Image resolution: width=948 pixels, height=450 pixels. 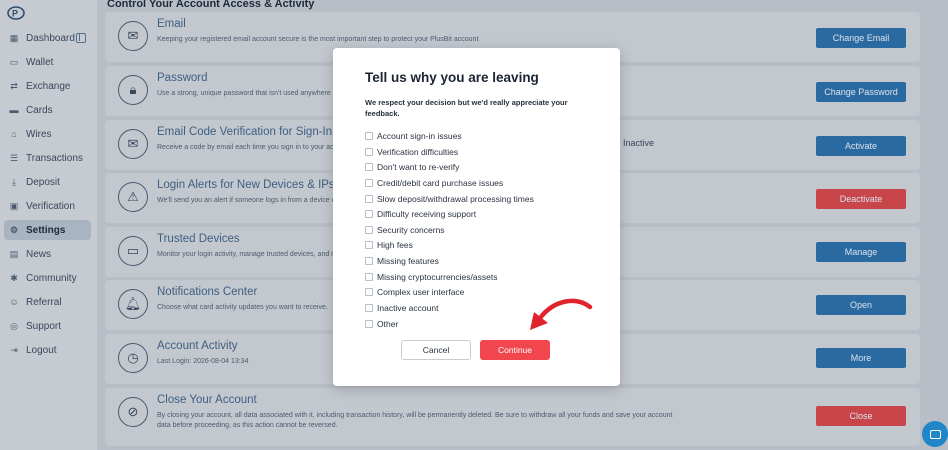 What do you see at coordinates (419, 136) in the screenshot?
I see `option-label: Account sign-in issues` at bounding box center [419, 136].